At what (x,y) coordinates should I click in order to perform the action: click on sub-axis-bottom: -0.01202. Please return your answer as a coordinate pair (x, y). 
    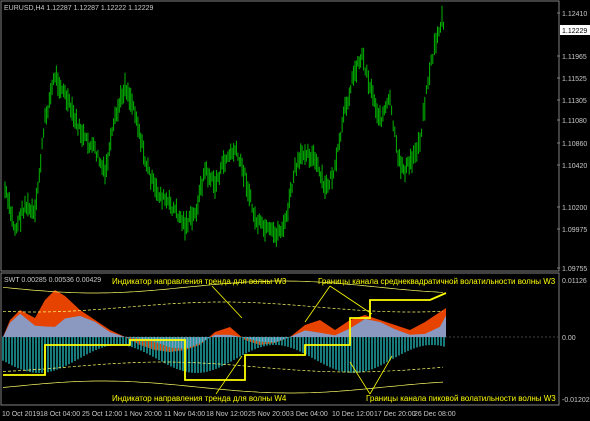
    Looking at the image, I should click on (576, 400).